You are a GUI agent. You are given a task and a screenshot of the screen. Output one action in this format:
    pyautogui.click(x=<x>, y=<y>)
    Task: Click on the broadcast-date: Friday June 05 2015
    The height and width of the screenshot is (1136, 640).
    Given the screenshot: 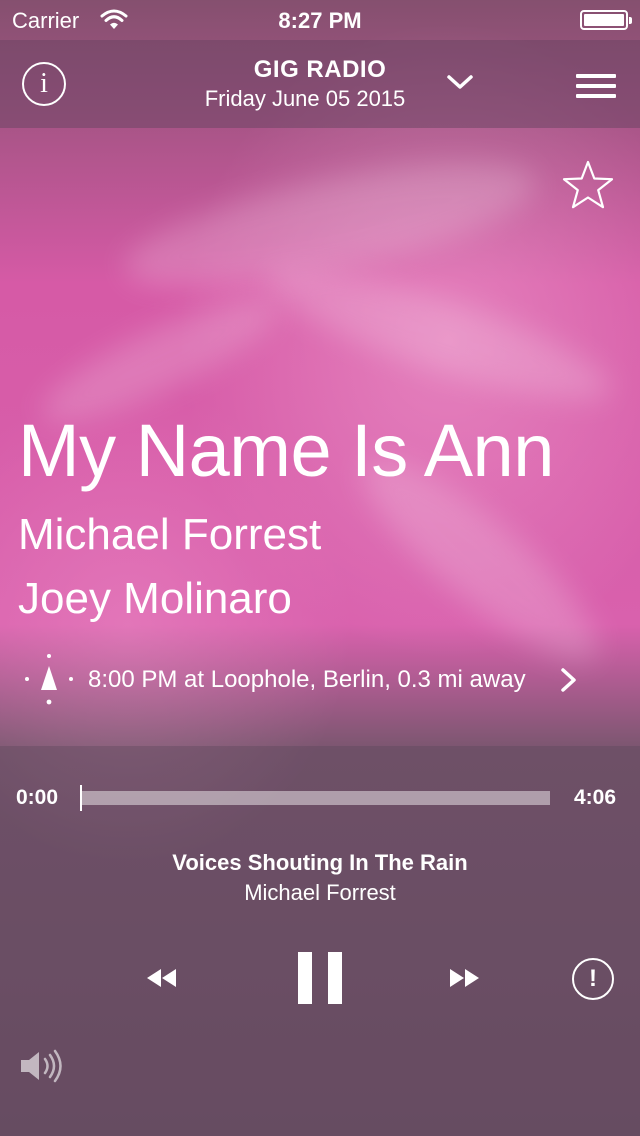 What is the action you would take?
    pyautogui.click(x=305, y=98)
    